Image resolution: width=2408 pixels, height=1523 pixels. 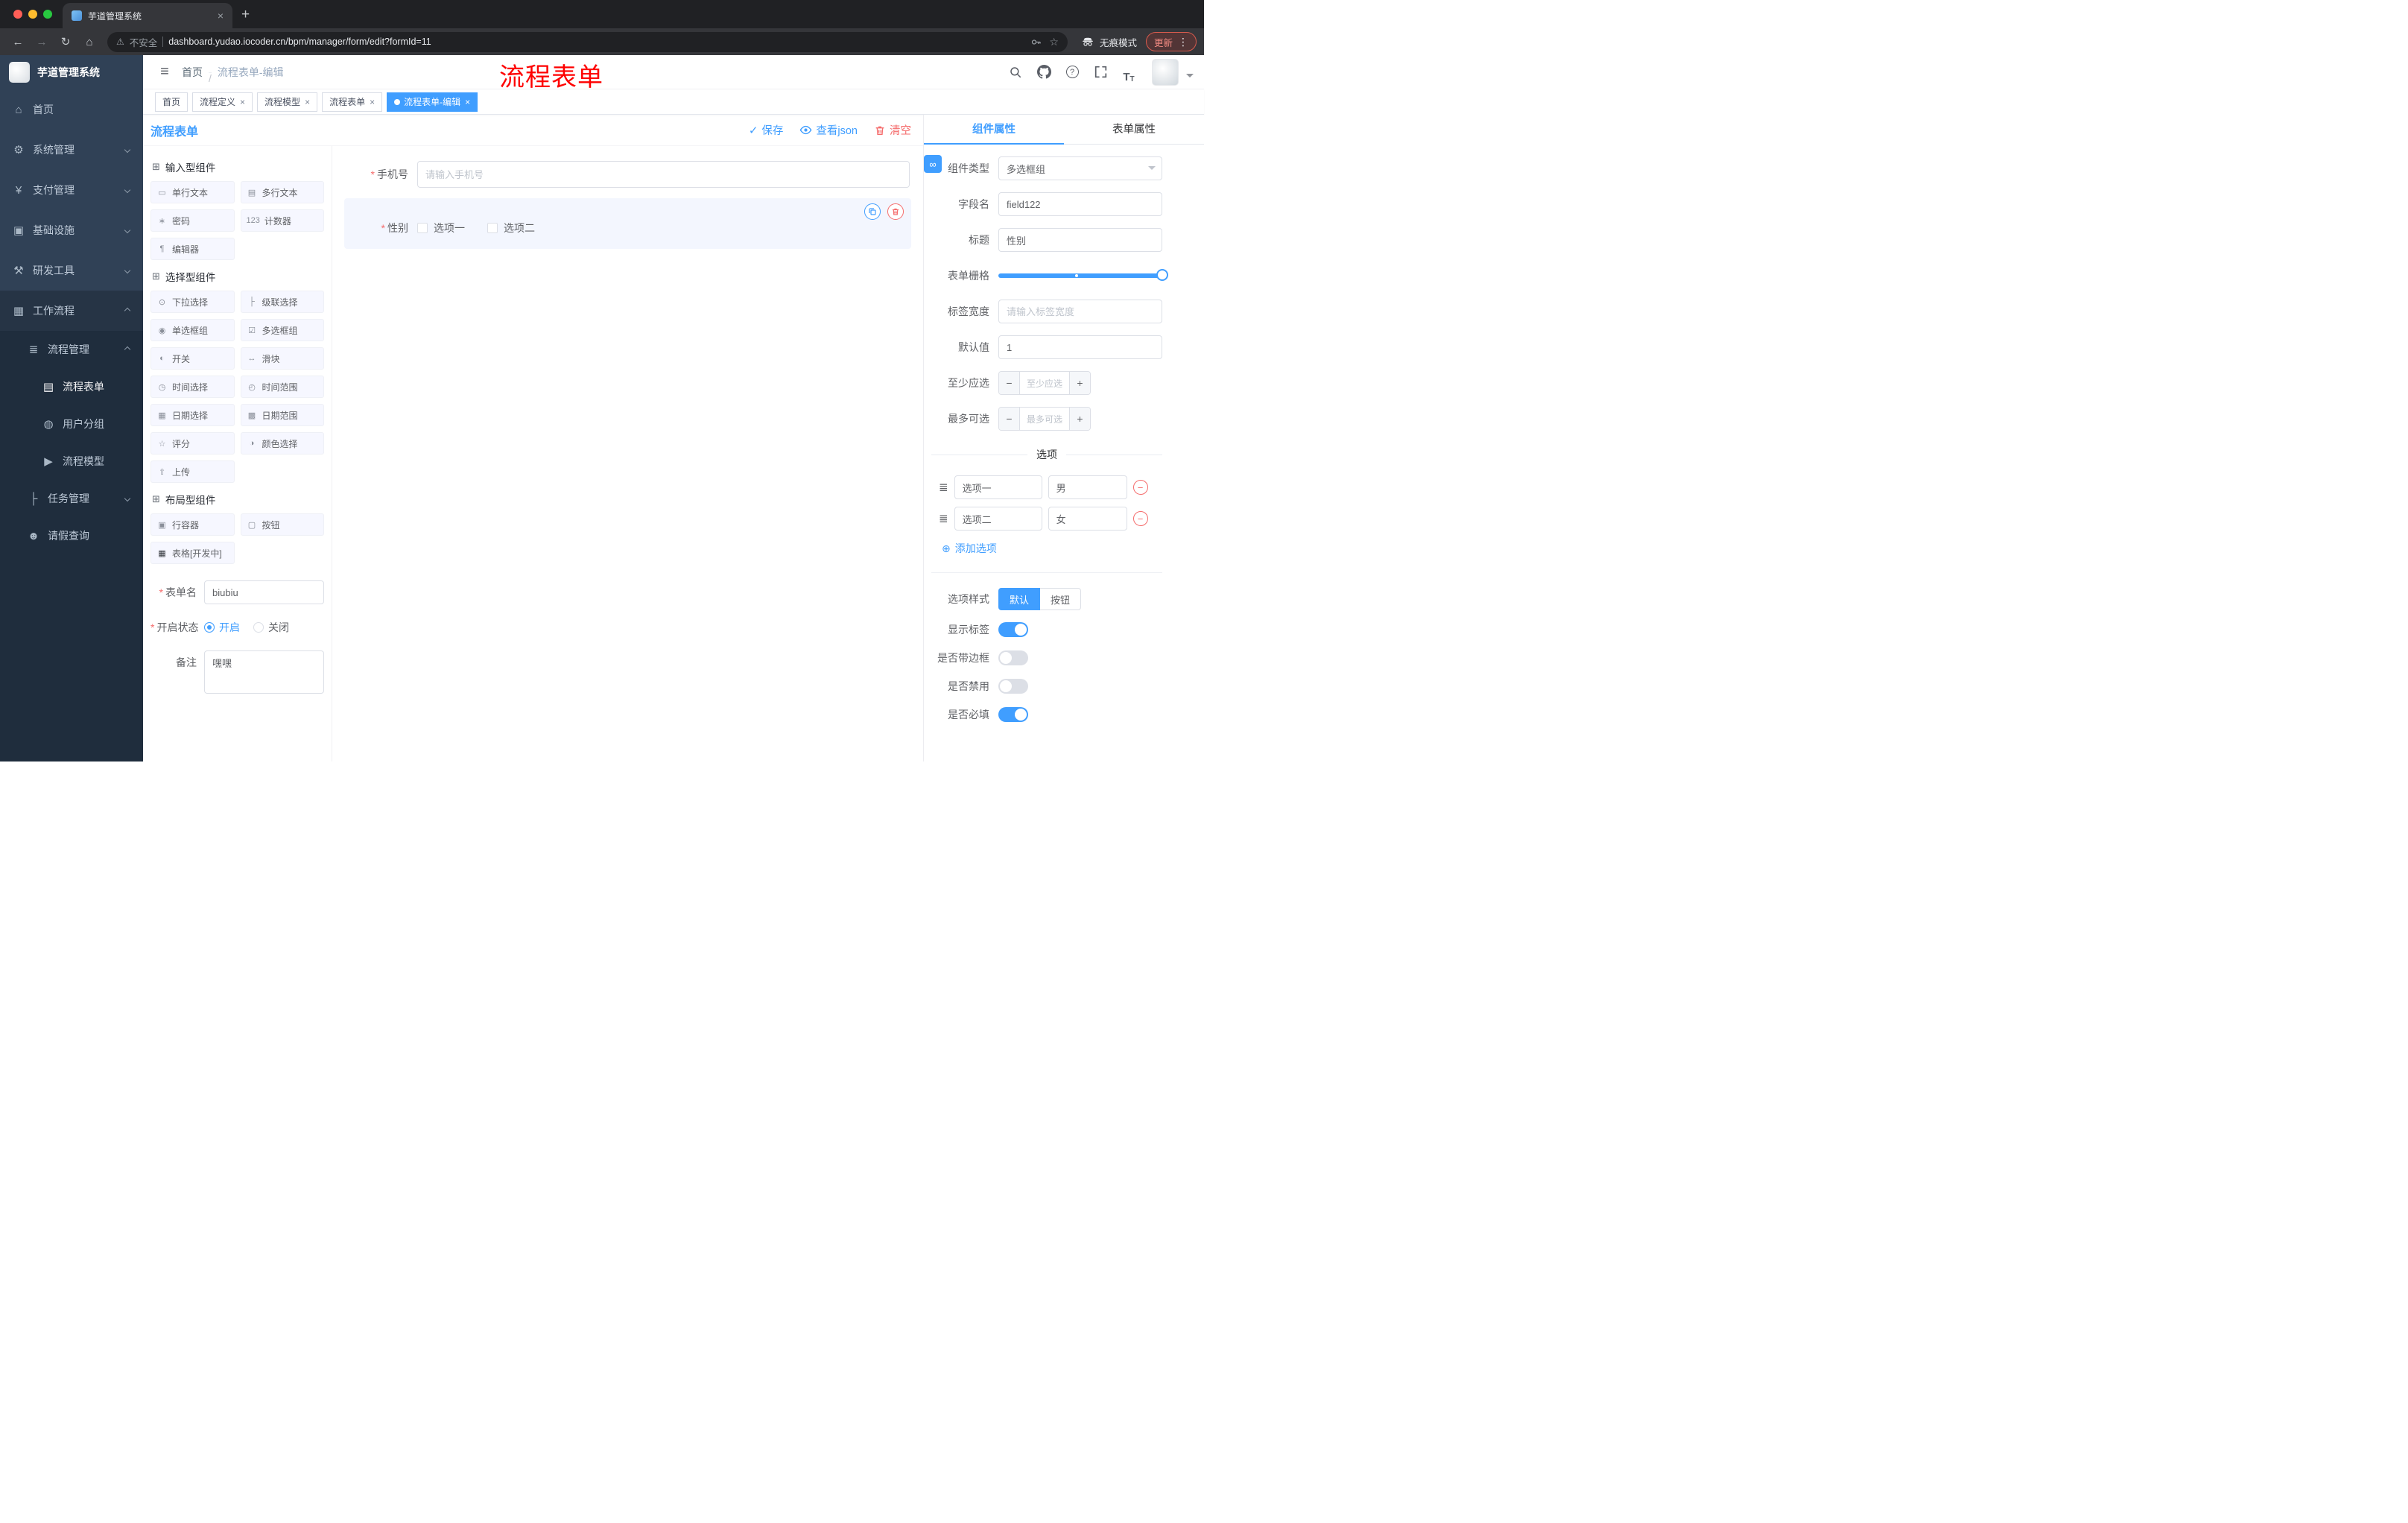 I want to click on window-minimize-button, so click(x=32, y=15).